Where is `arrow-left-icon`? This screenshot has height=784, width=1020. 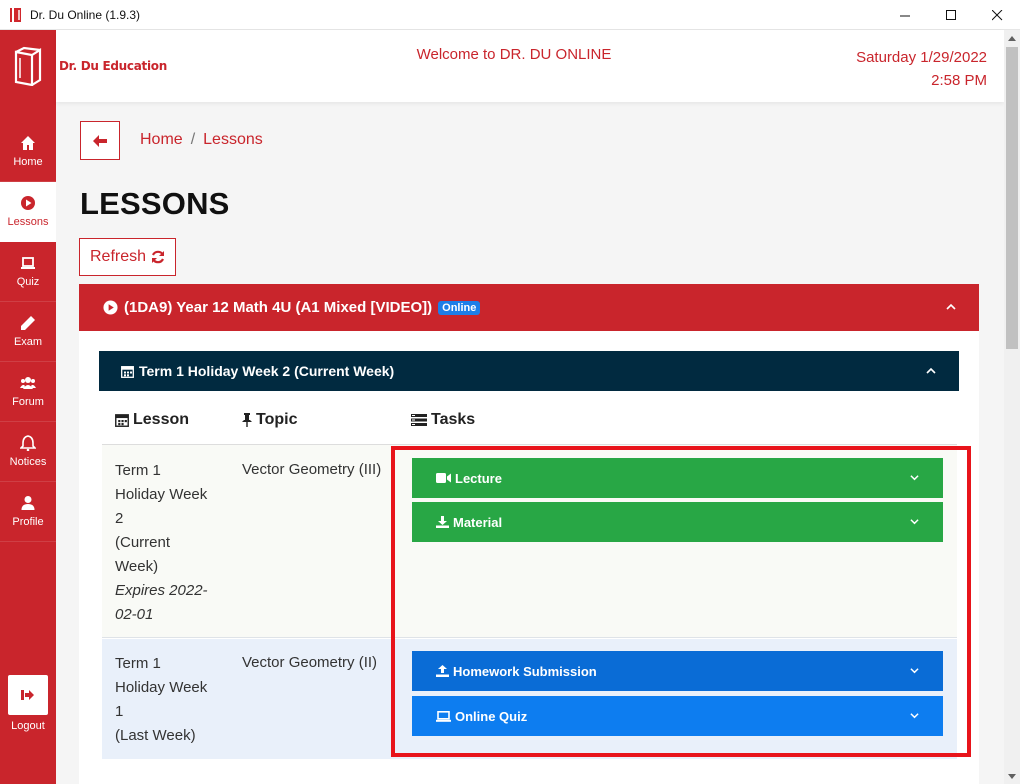
arrow-left-icon is located at coordinates (100, 140).